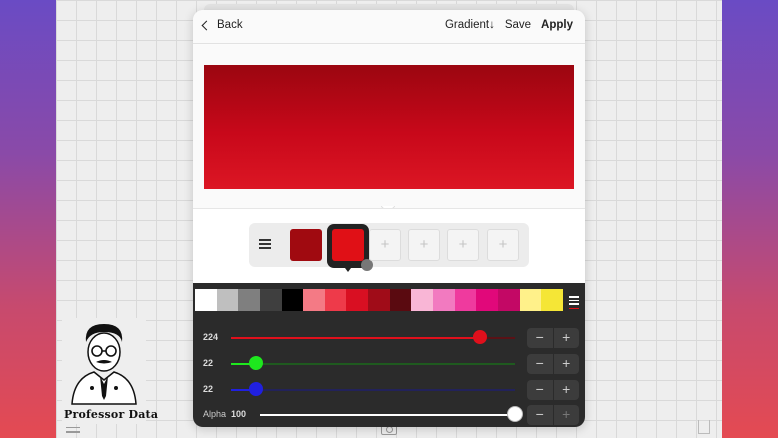 The height and width of the screenshot is (438, 778). I want to click on palette-menu-icon, so click(574, 303).